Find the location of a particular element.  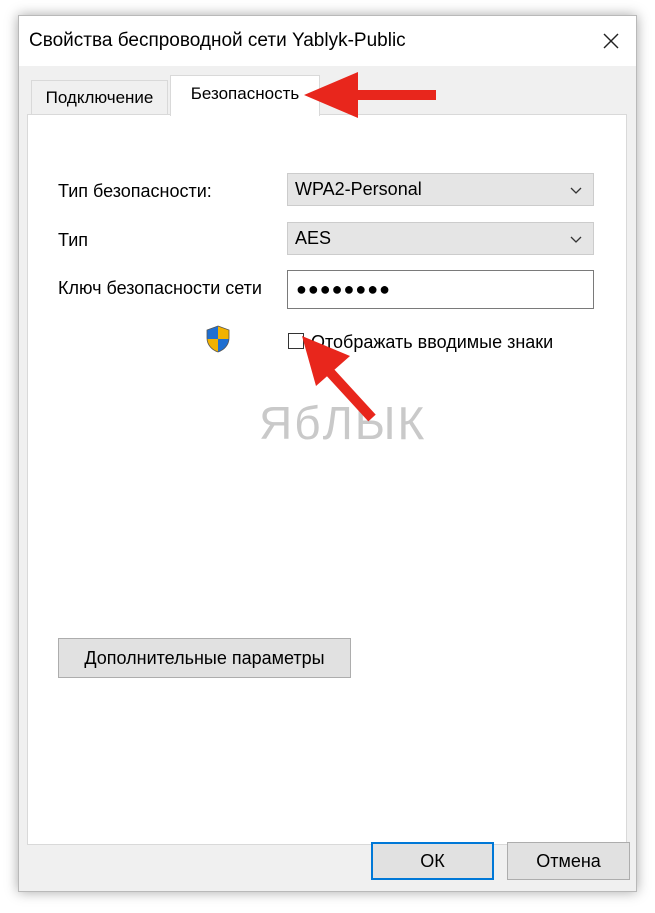

ok-button: ОК is located at coordinates (432, 861).